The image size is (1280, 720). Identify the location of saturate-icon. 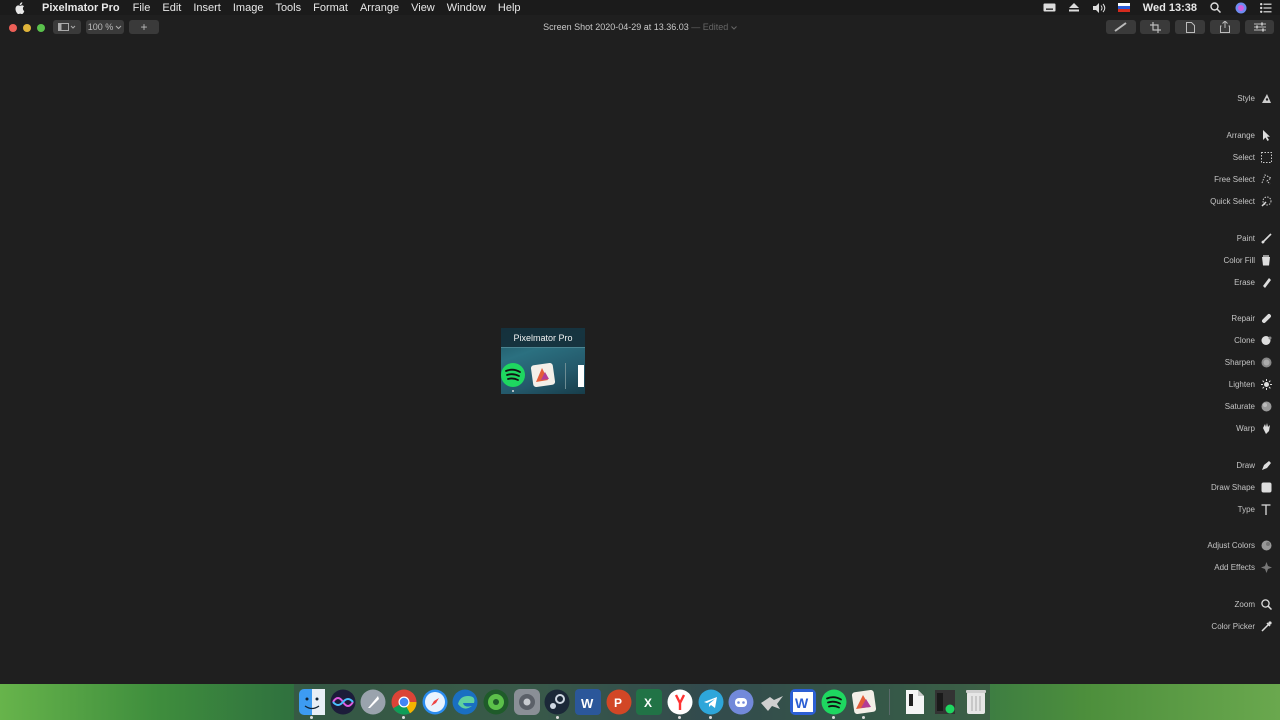
(1266, 406).